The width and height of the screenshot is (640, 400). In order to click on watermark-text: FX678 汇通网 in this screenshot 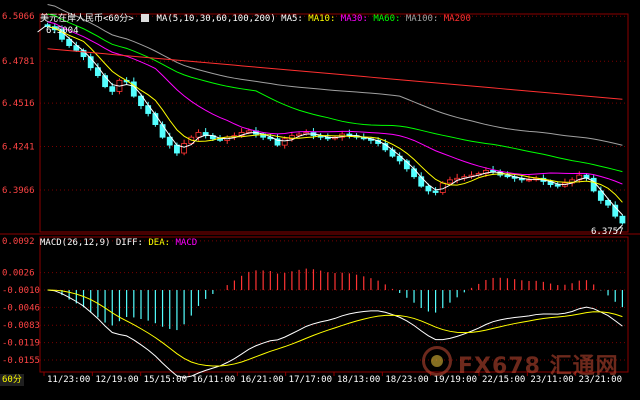, I will do `click(538, 366)`.